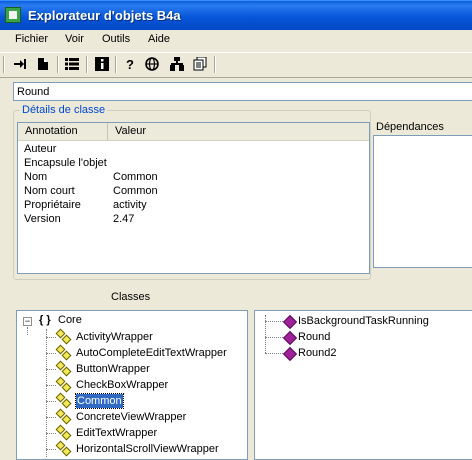 The width and height of the screenshot is (472, 460). What do you see at coordinates (116, 433) in the screenshot?
I see `tree-item: EditTextWrapper` at bounding box center [116, 433].